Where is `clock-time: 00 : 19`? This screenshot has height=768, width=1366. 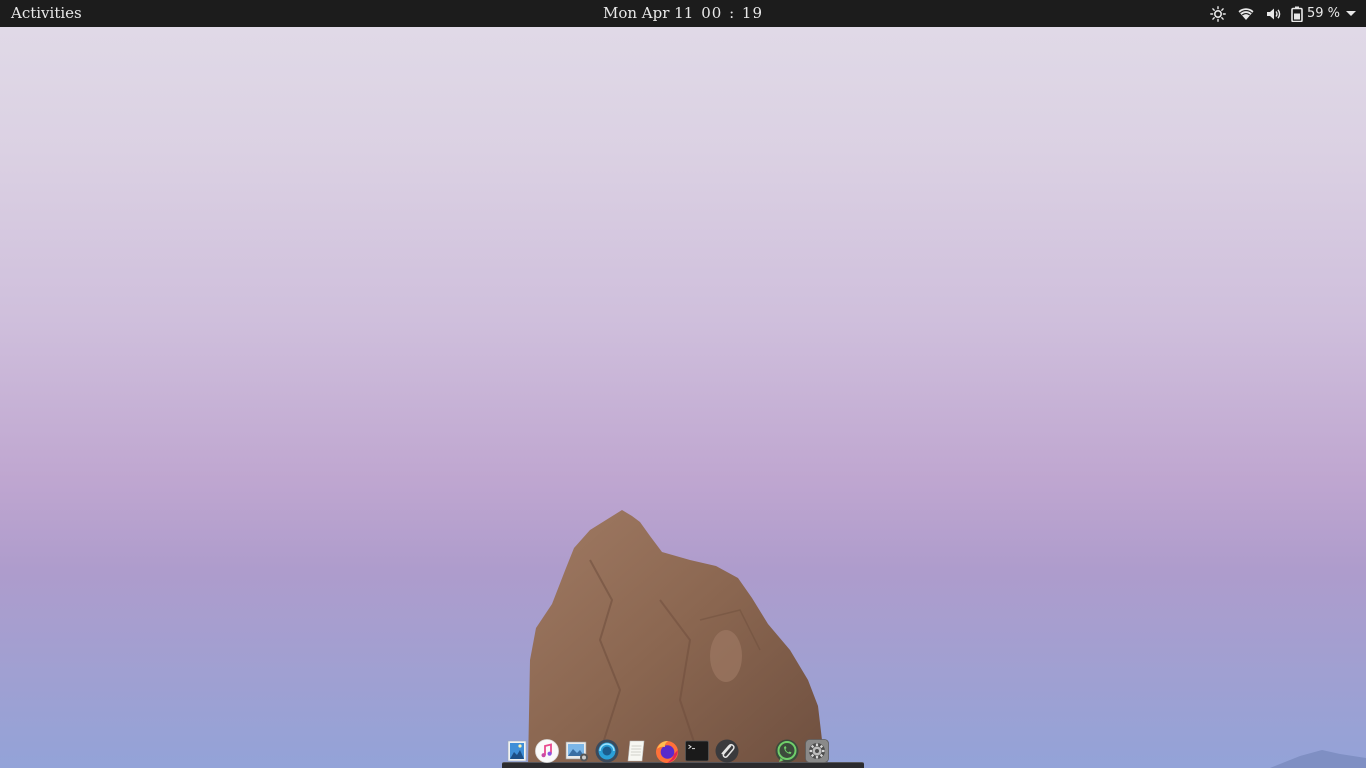
clock-time: 00 : 19 is located at coordinates (732, 13).